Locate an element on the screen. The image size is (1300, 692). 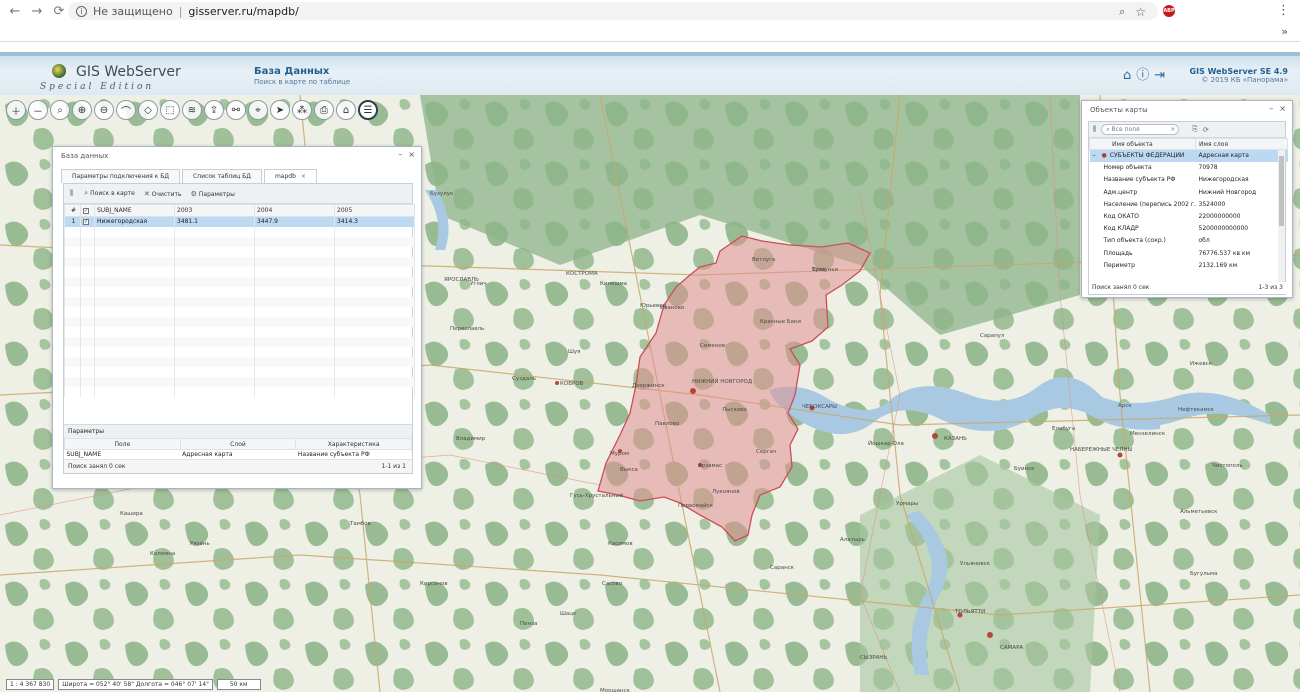
map-label: Саранск is located at coordinates (782, 568).